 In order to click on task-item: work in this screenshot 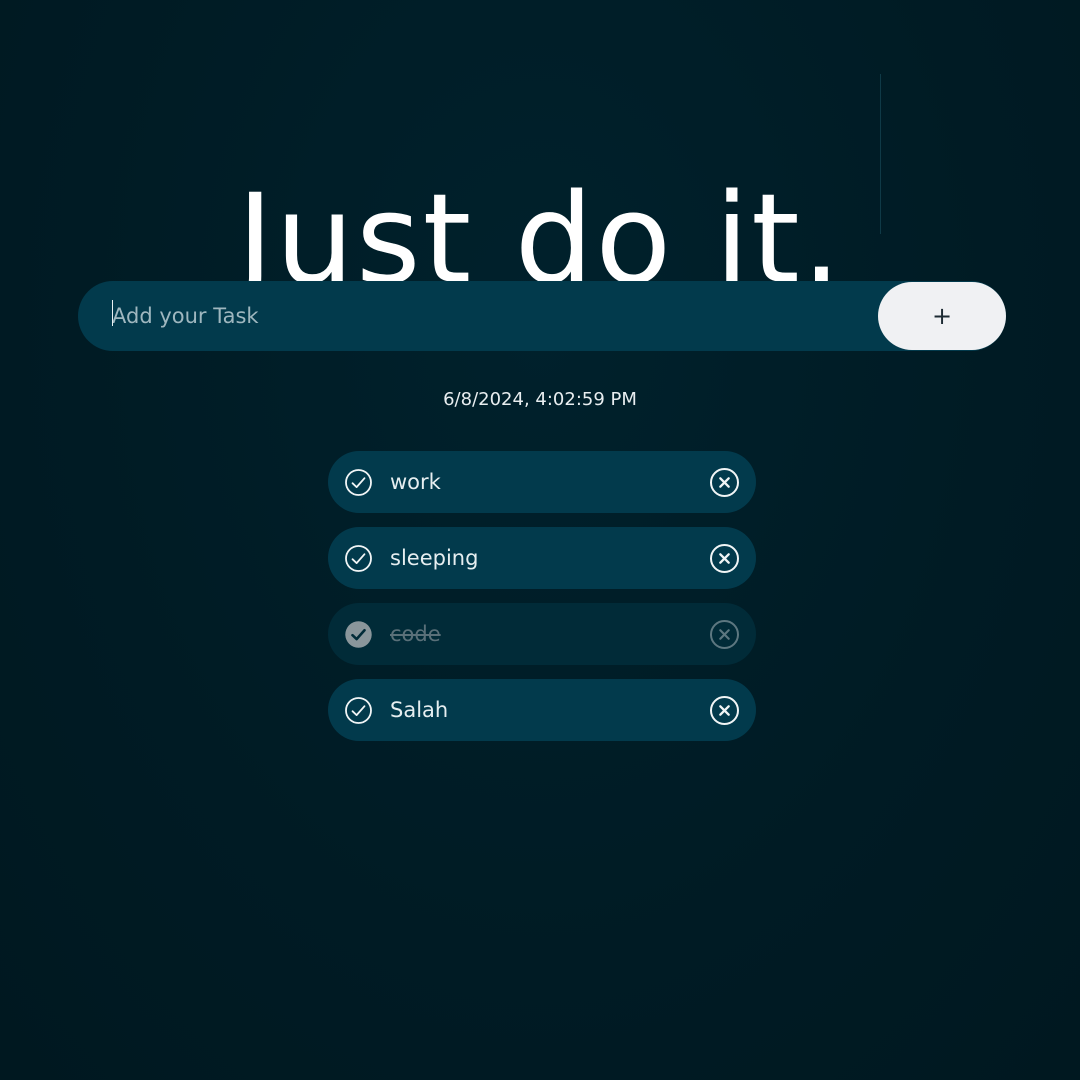, I will do `click(542, 482)`.